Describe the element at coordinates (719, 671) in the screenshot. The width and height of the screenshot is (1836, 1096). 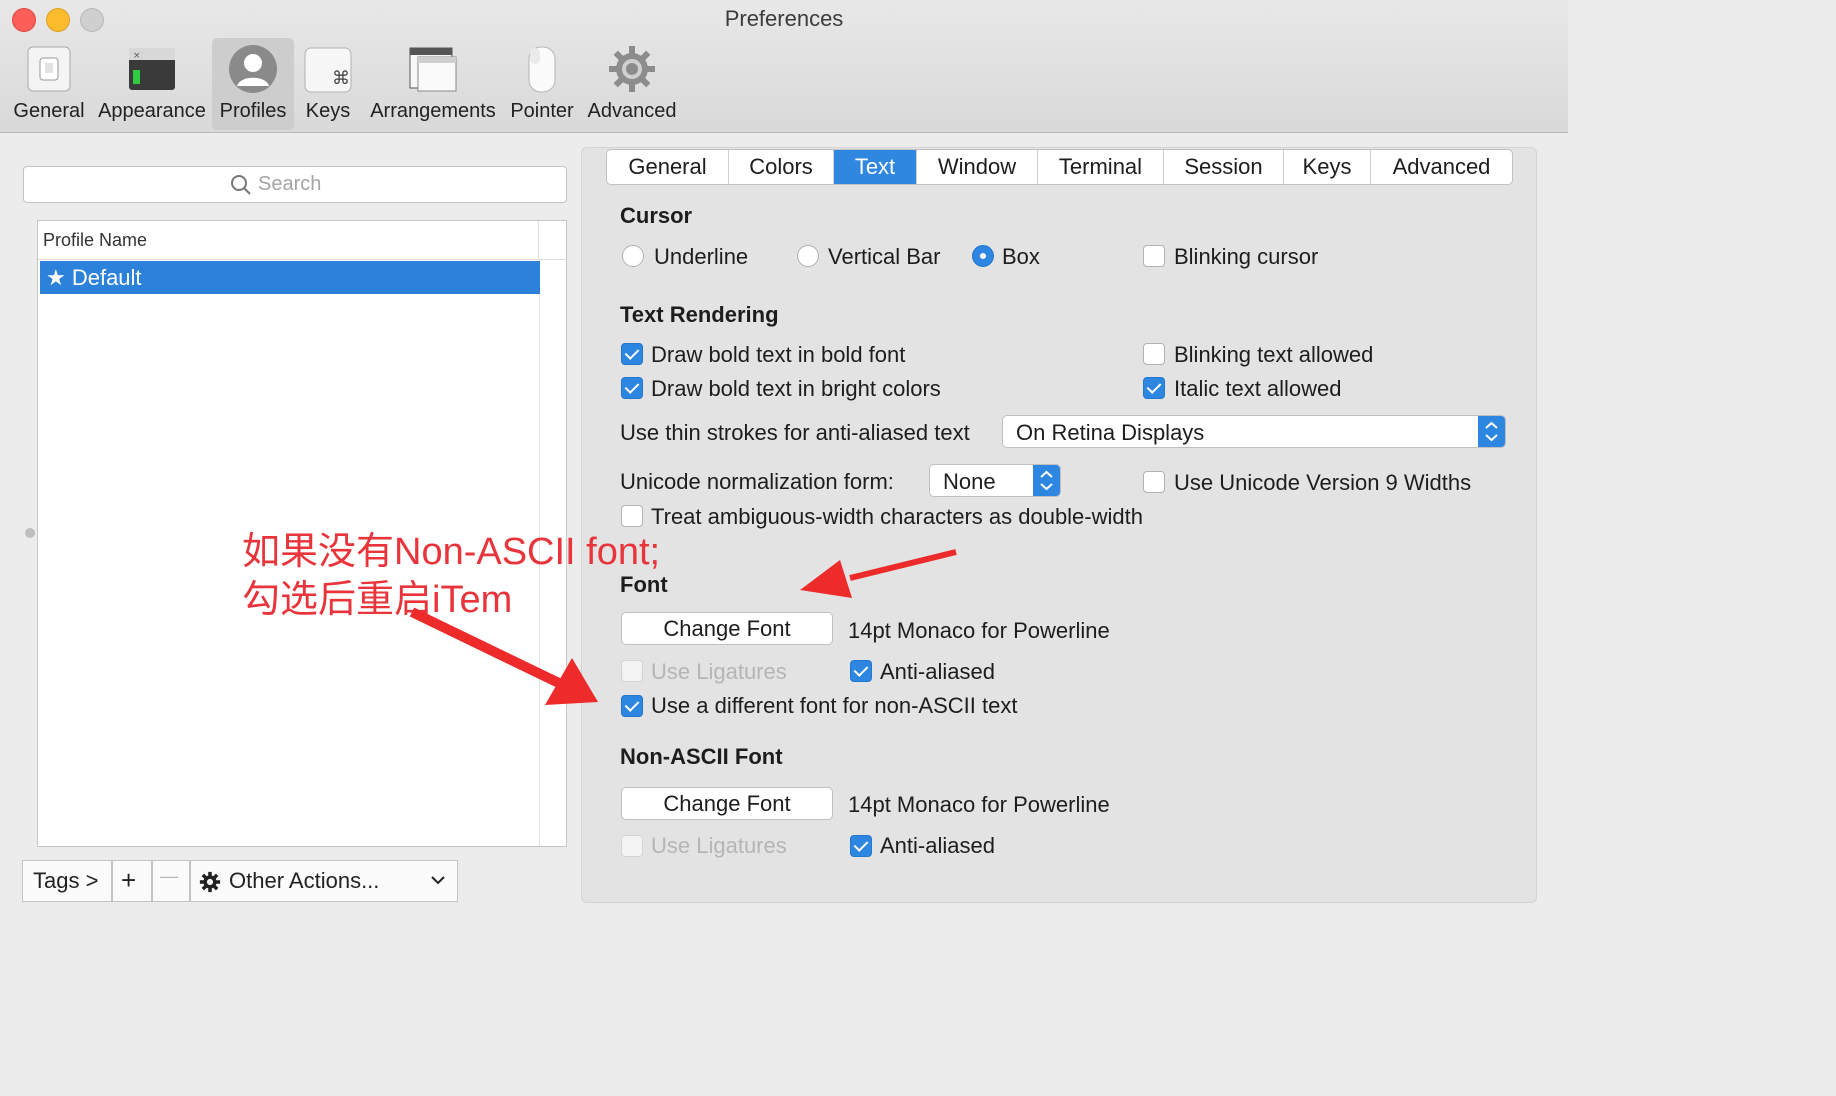
I see `use-ligatures-label: Use Ligatures` at that location.